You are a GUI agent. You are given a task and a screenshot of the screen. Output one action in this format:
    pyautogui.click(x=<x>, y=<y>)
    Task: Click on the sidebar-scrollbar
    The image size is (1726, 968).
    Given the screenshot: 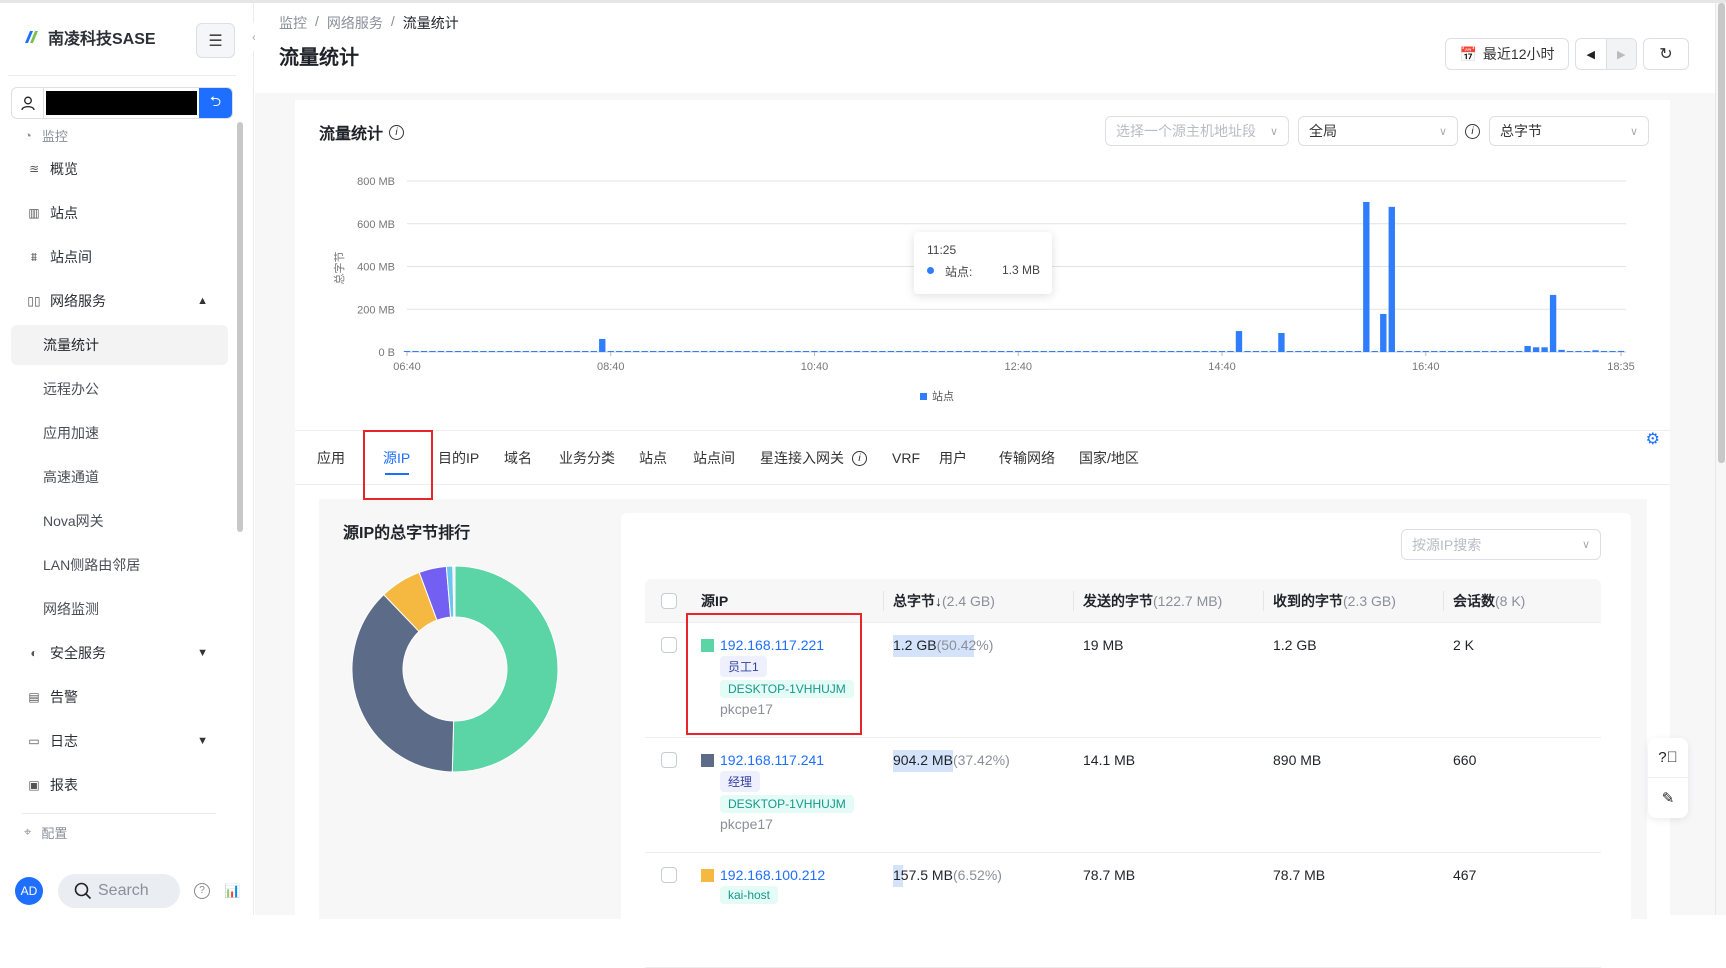 What is the action you would take?
    pyautogui.click(x=240, y=485)
    